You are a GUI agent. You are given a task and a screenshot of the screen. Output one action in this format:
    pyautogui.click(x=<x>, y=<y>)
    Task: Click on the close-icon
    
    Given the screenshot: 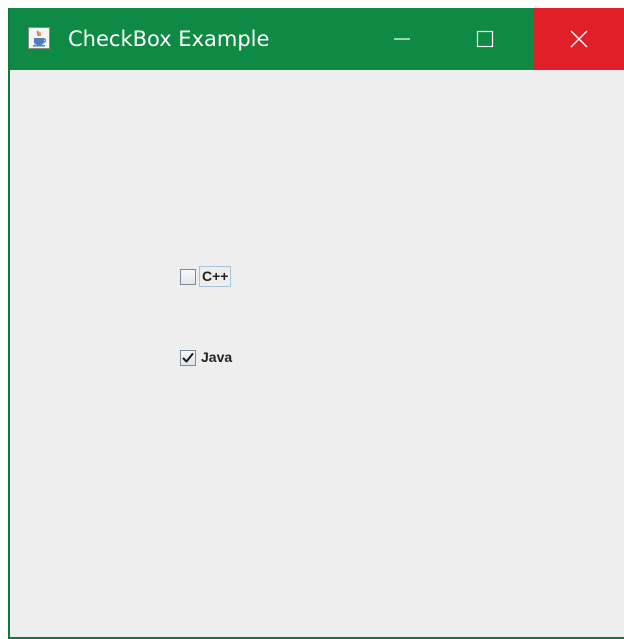 What is the action you would take?
    pyautogui.click(x=579, y=39)
    